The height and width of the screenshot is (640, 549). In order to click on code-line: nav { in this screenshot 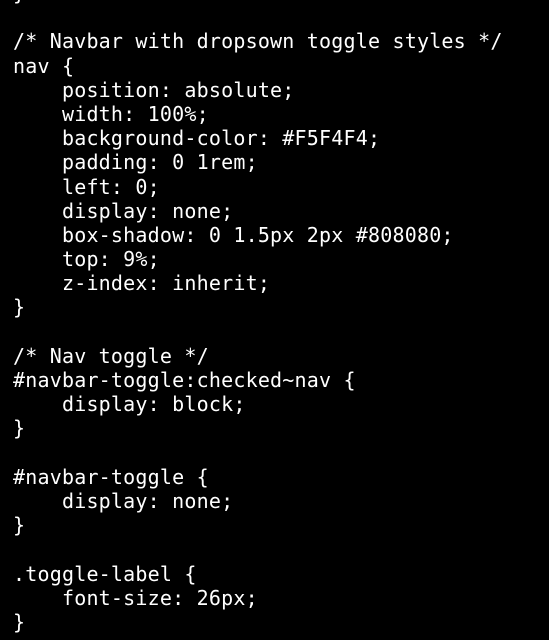, I will do `click(44, 65)`.